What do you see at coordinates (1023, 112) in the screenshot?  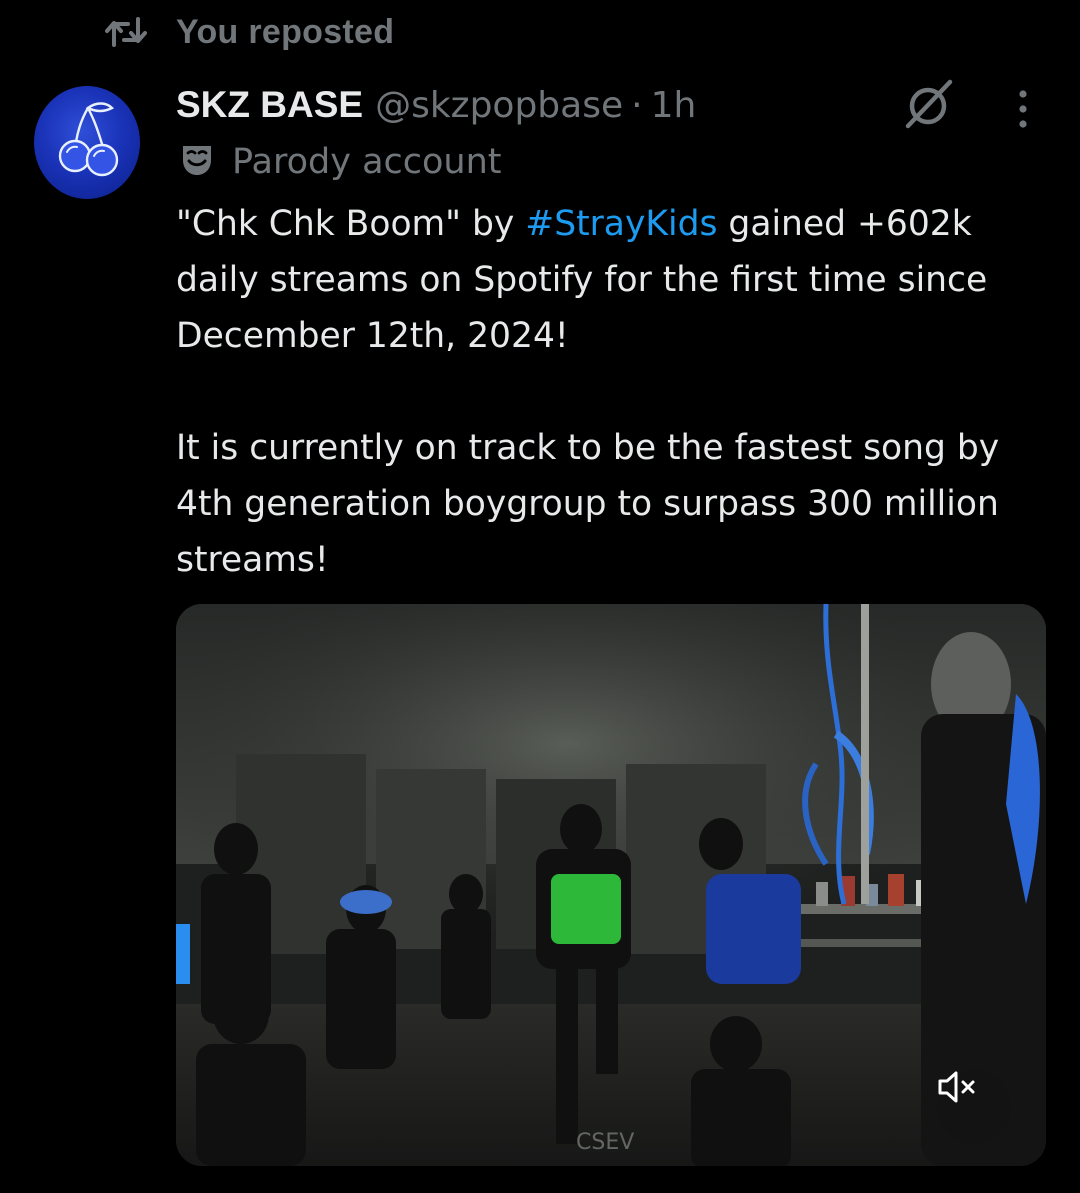 I see `more-options-icon` at bounding box center [1023, 112].